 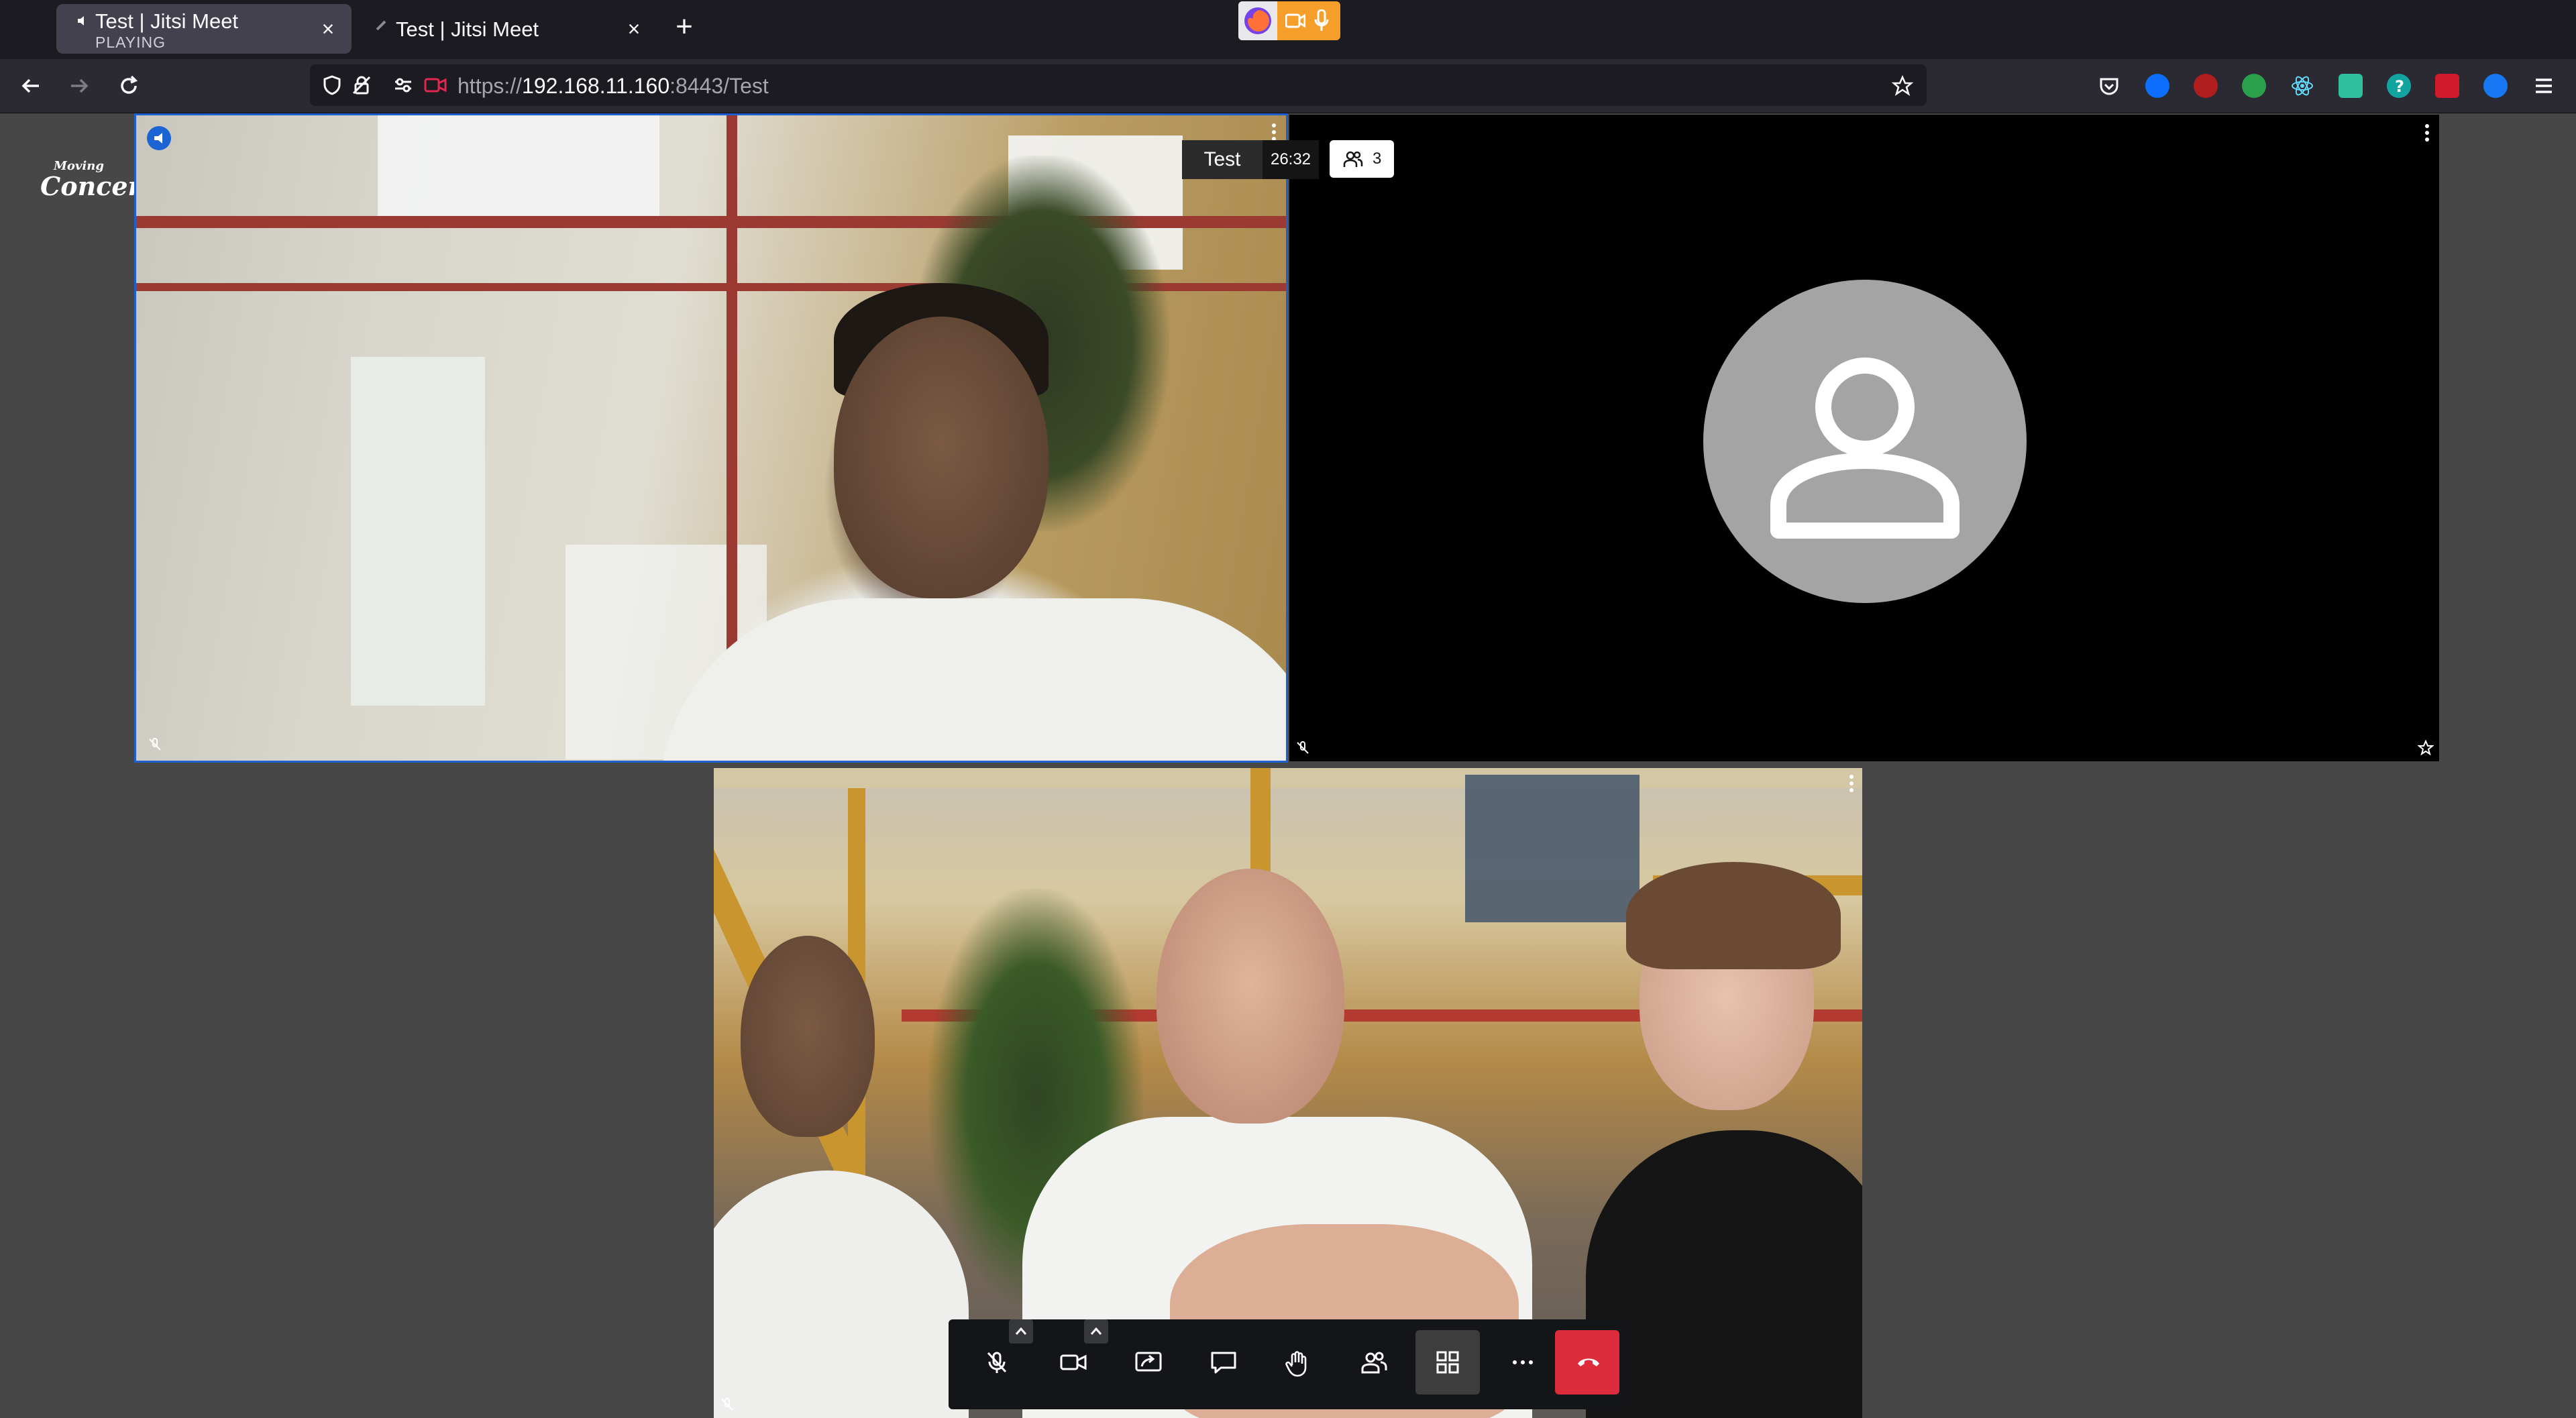 What do you see at coordinates (79, 85) in the screenshot?
I see `forward-icon` at bounding box center [79, 85].